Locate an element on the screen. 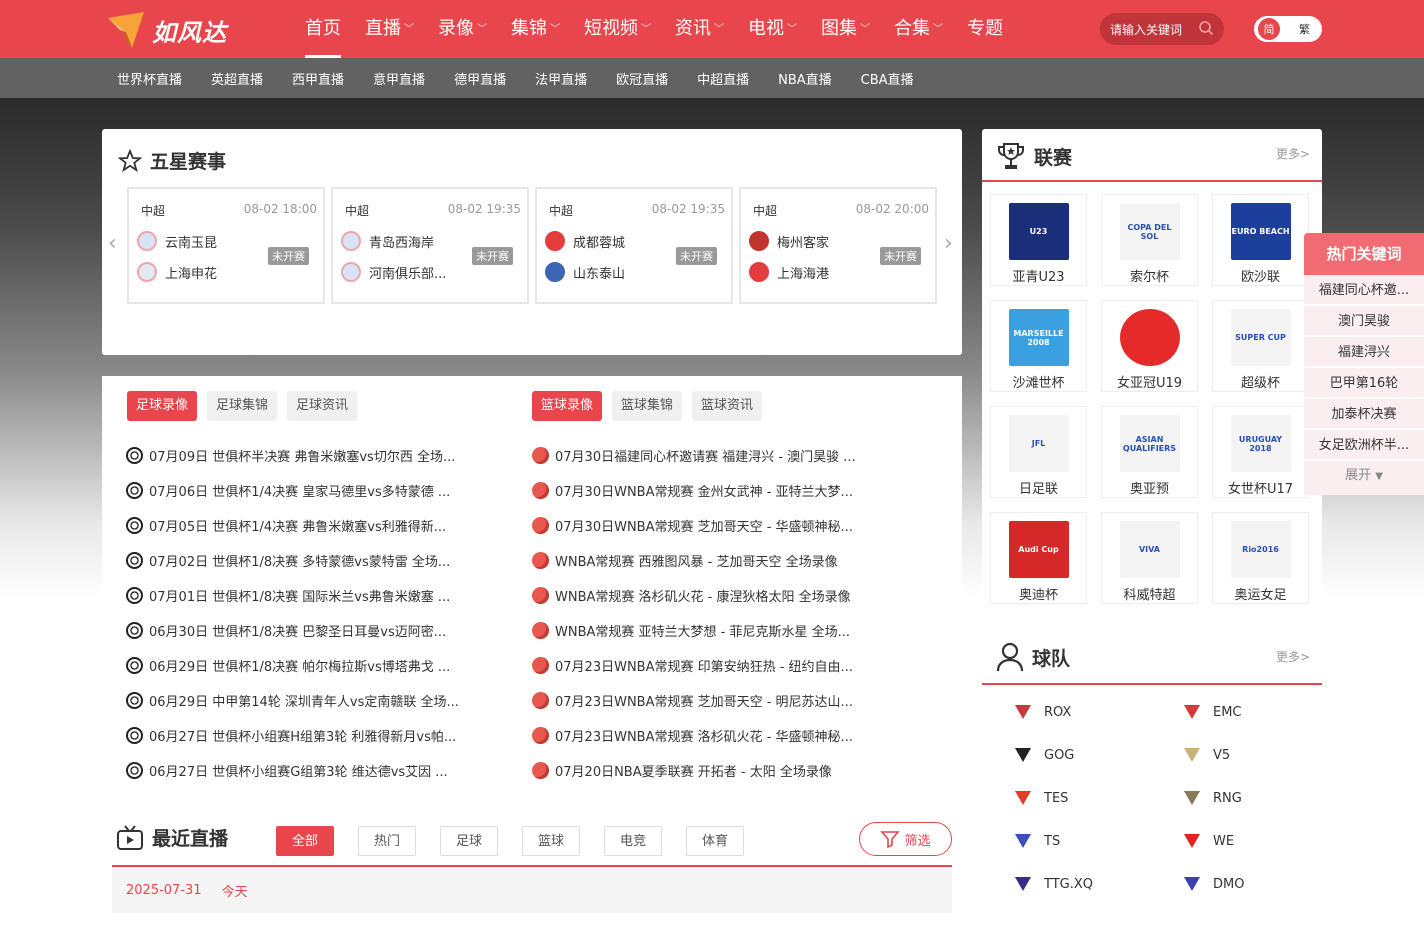  filter-button: 筛选 is located at coordinates (905, 839).